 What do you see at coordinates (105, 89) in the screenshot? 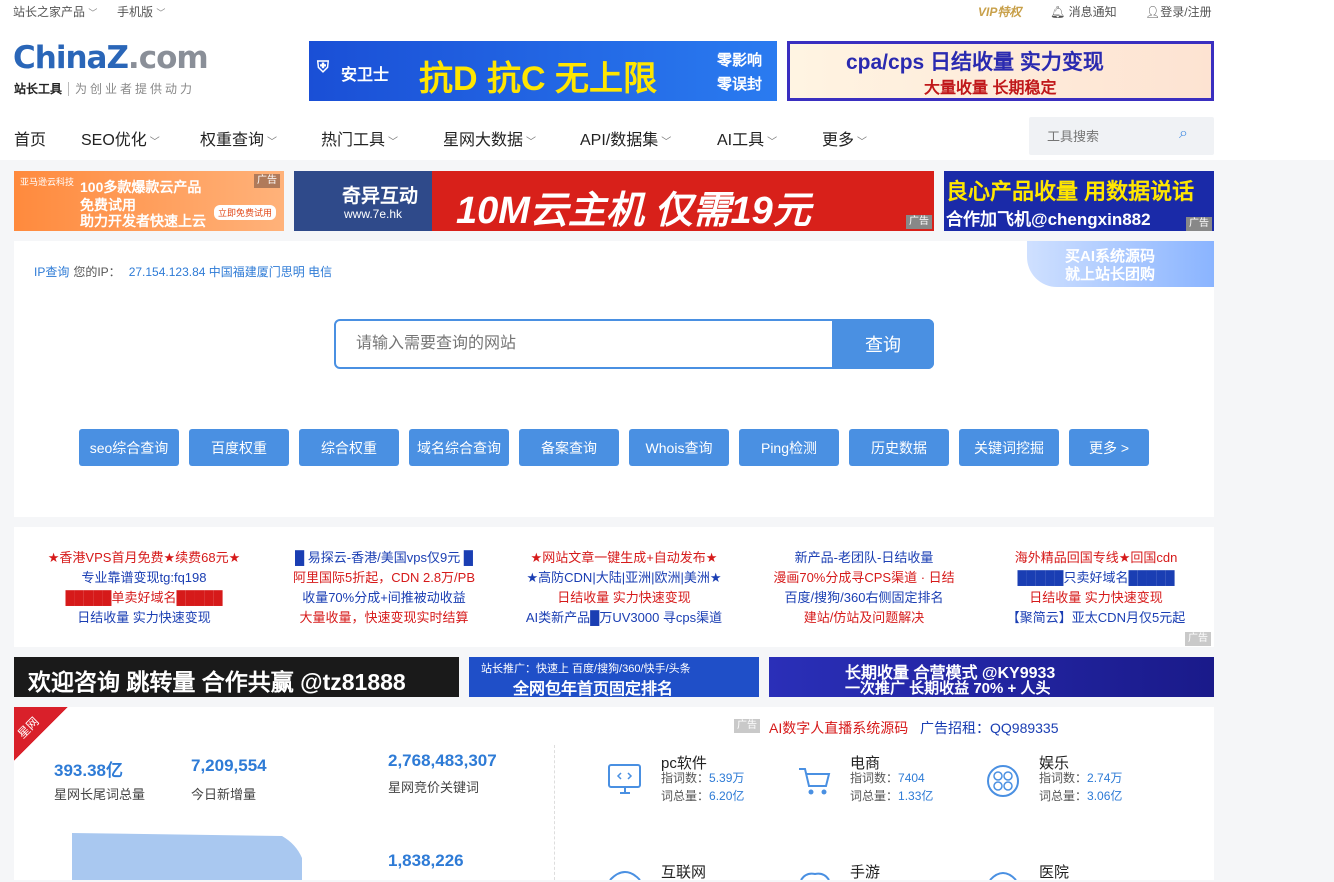
I see `logo-slogan: 站长工具 为创业者提供动力` at bounding box center [105, 89].